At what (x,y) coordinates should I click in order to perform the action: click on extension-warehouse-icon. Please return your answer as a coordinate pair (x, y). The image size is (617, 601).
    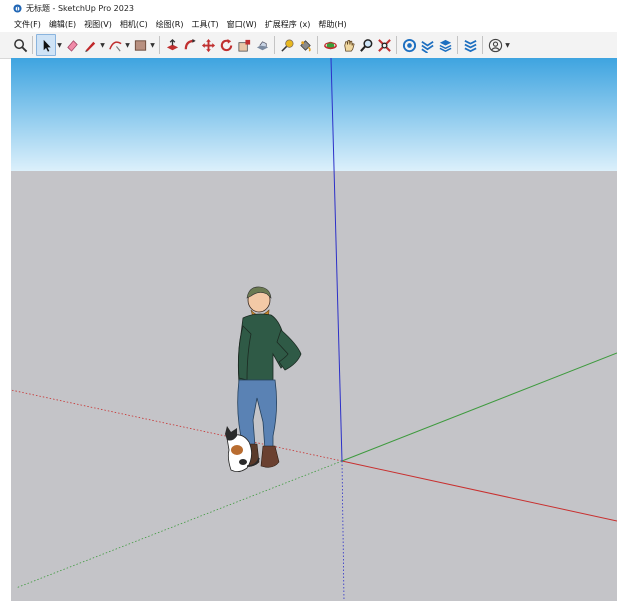
    Looking at the image, I should click on (427, 46).